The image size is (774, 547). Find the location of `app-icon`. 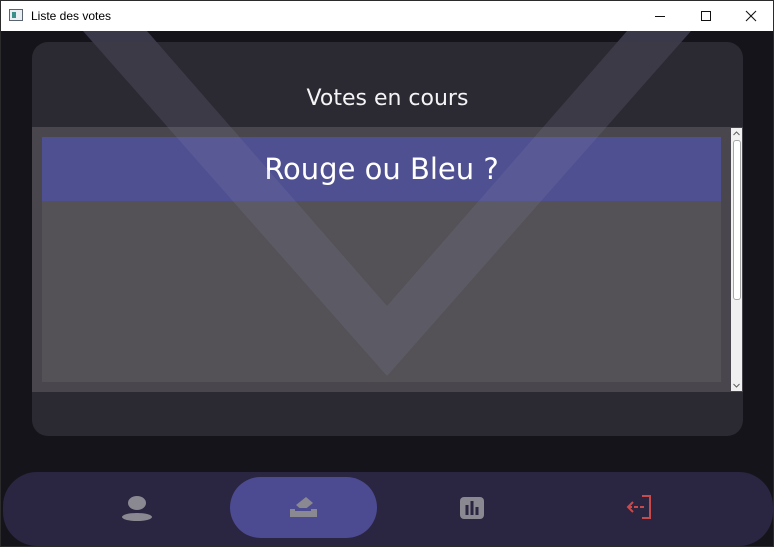

app-icon is located at coordinates (16, 15).